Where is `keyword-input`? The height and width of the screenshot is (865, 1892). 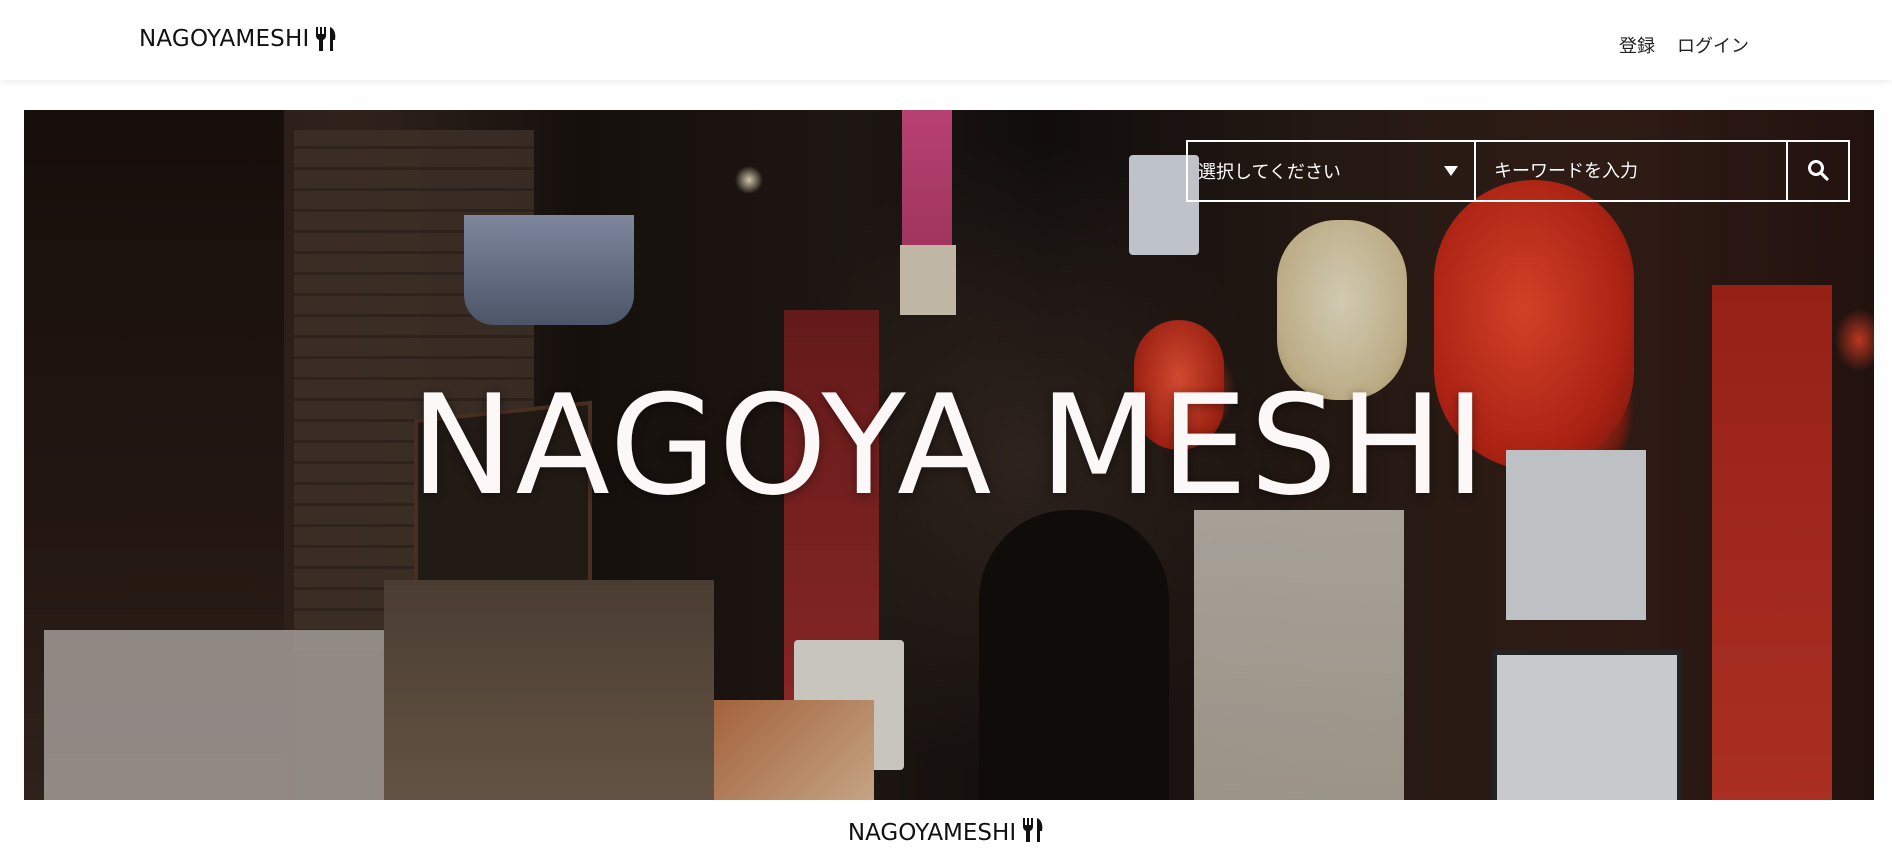
keyword-input is located at coordinates (1632, 171).